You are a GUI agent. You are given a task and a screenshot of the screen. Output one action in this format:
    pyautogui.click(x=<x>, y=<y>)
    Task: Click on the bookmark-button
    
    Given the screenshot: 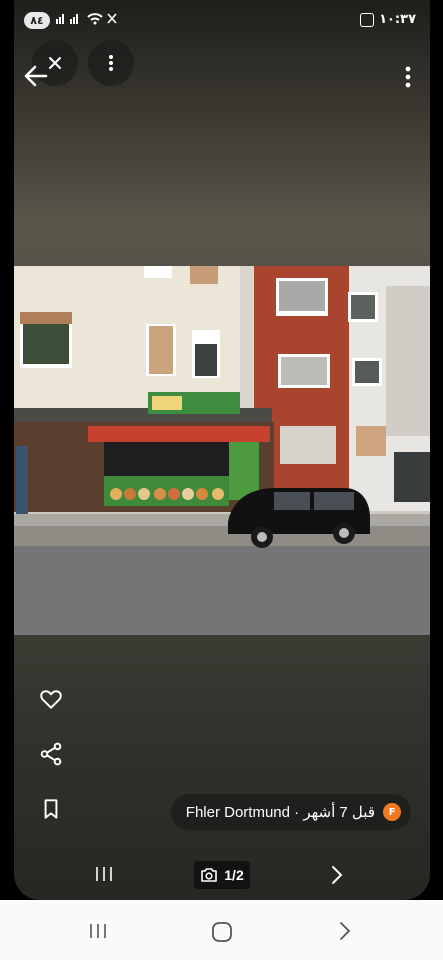 What is the action you would take?
    pyautogui.click(x=51, y=809)
    